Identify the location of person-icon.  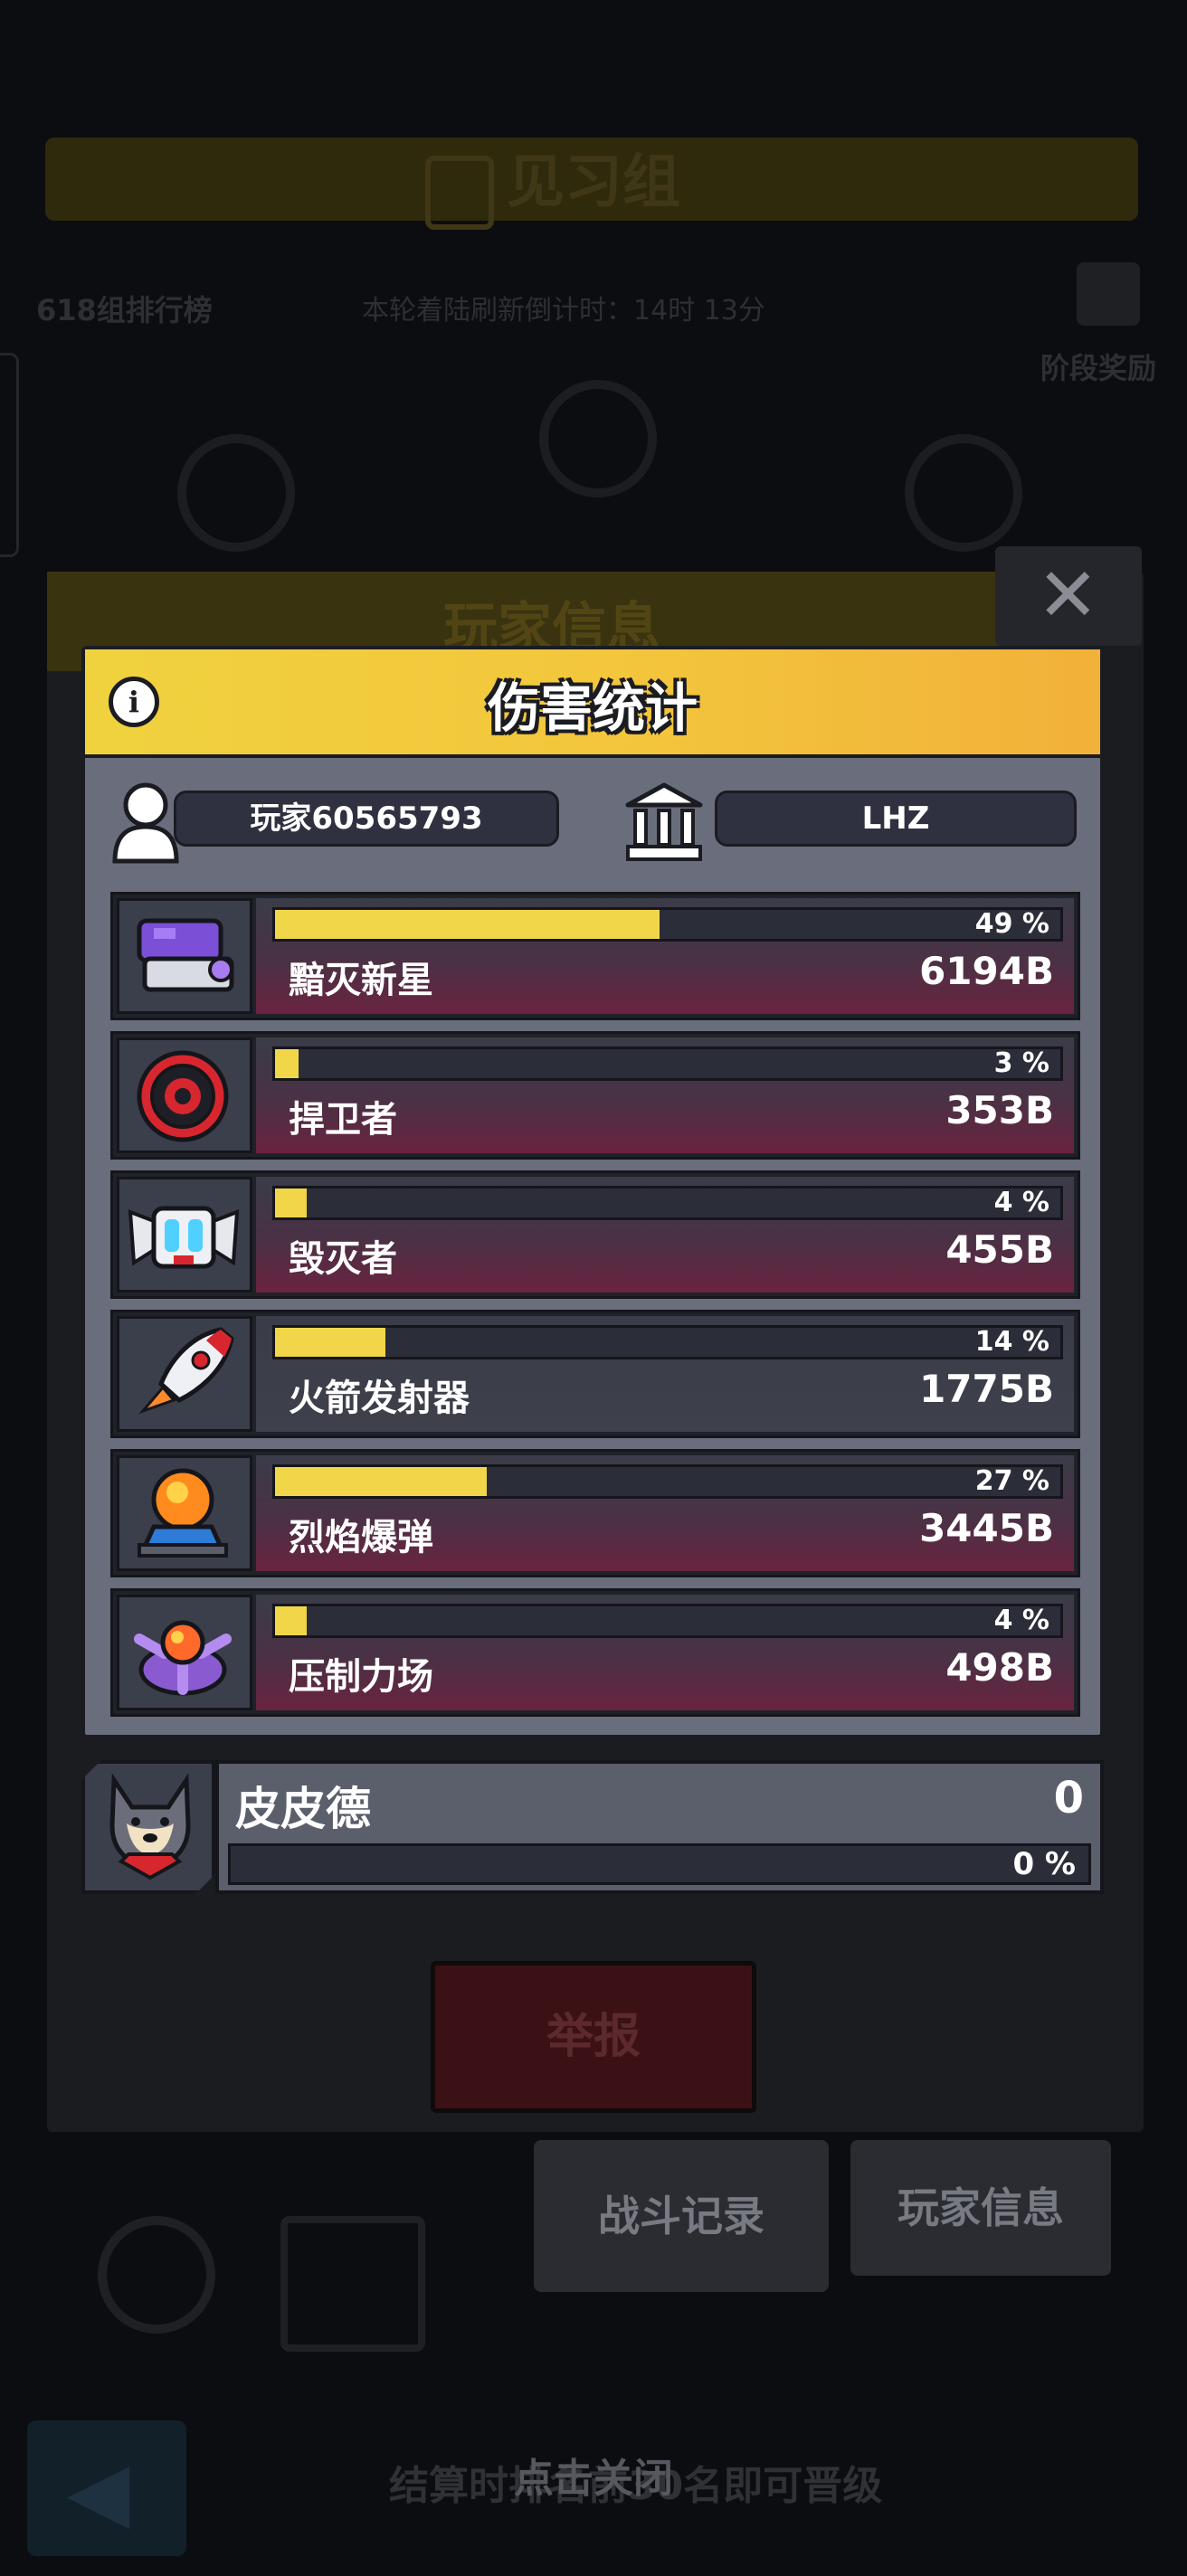
(145, 823).